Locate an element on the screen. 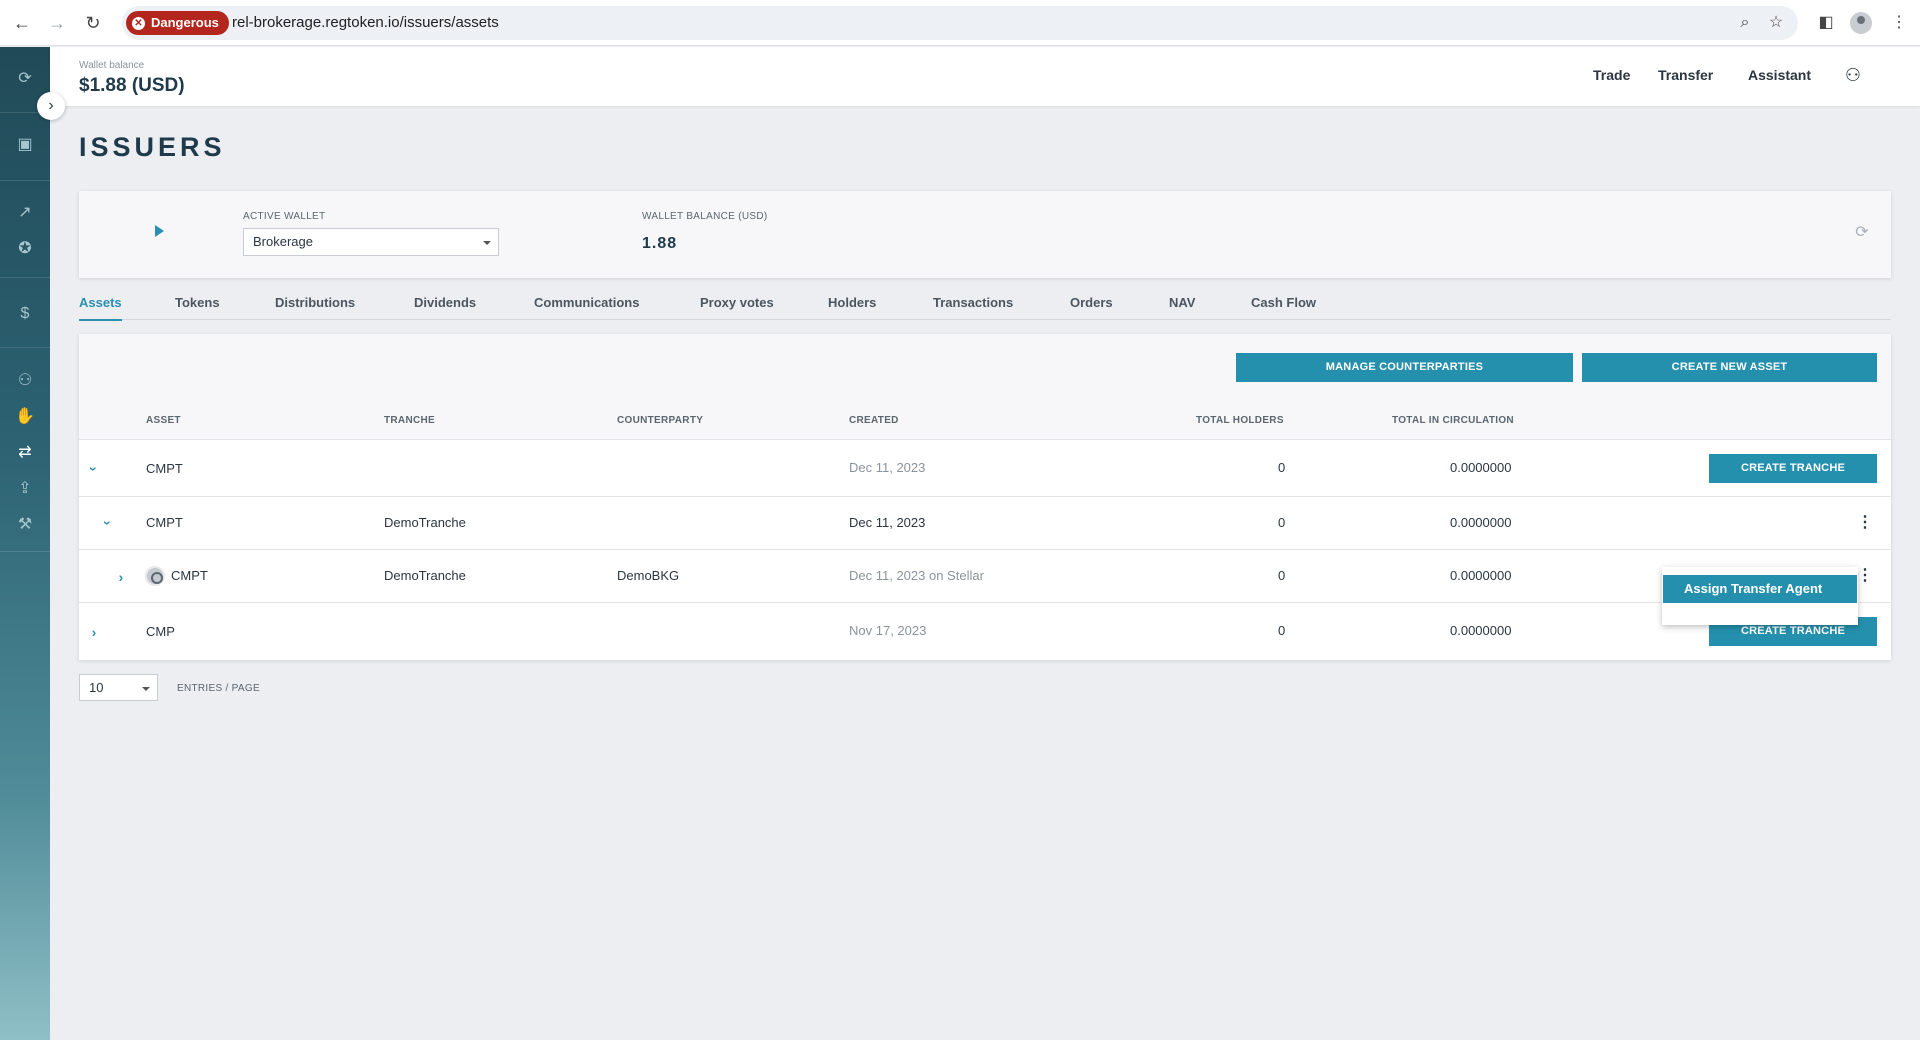 Image resolution: width=1920 pixels, height=1040 pixels. create-tranche-button: CREATE TRANCHE is located at coordinates (1793, 468).